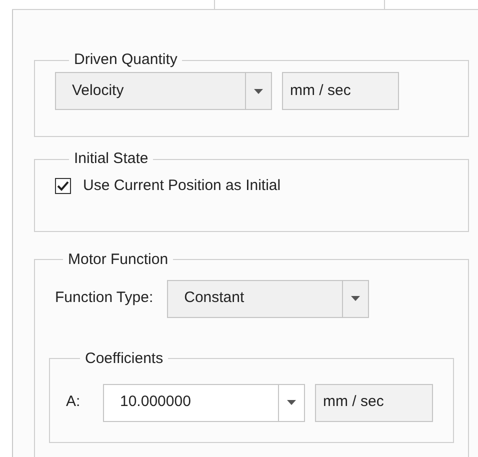 This screenshot has height=457, width=478. Describe the element at coordinates (204, 403) in the screenshot. I see `dropdown: 10.000000` at that location.